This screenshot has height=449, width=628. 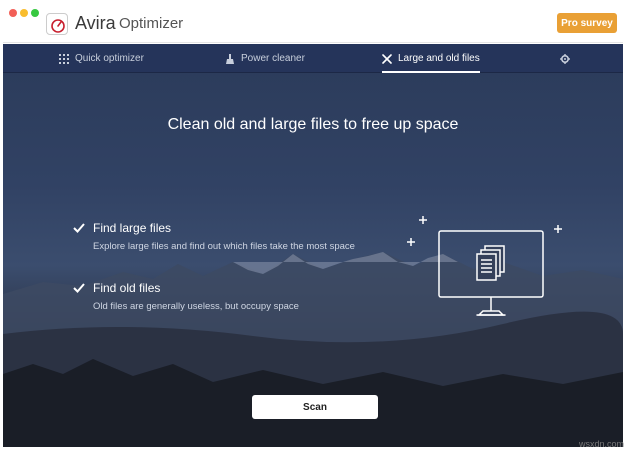 What do you see at coordinates (387, 58) in the screenshot?
I see `tools-icon` at bounding box center [387, 58].